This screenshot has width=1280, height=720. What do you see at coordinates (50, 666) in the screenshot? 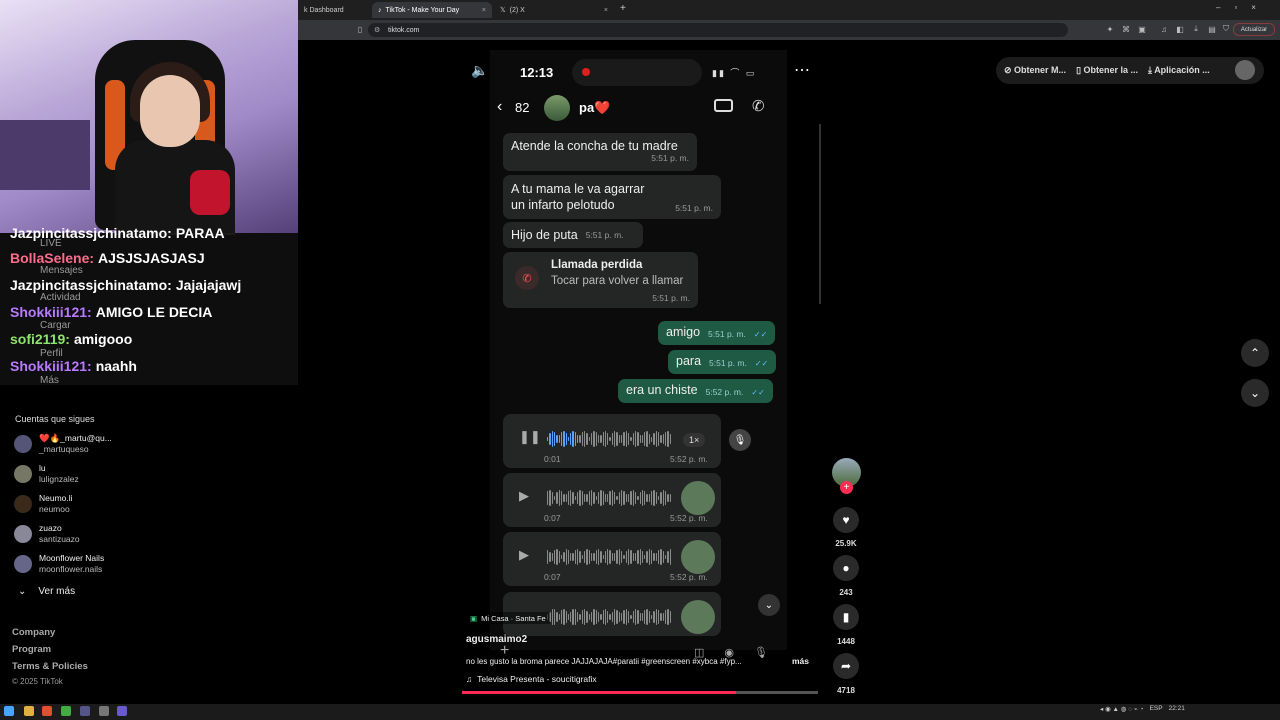
I see `footer-link-terms: Terms & Policies` at bounding box center [50, 666].